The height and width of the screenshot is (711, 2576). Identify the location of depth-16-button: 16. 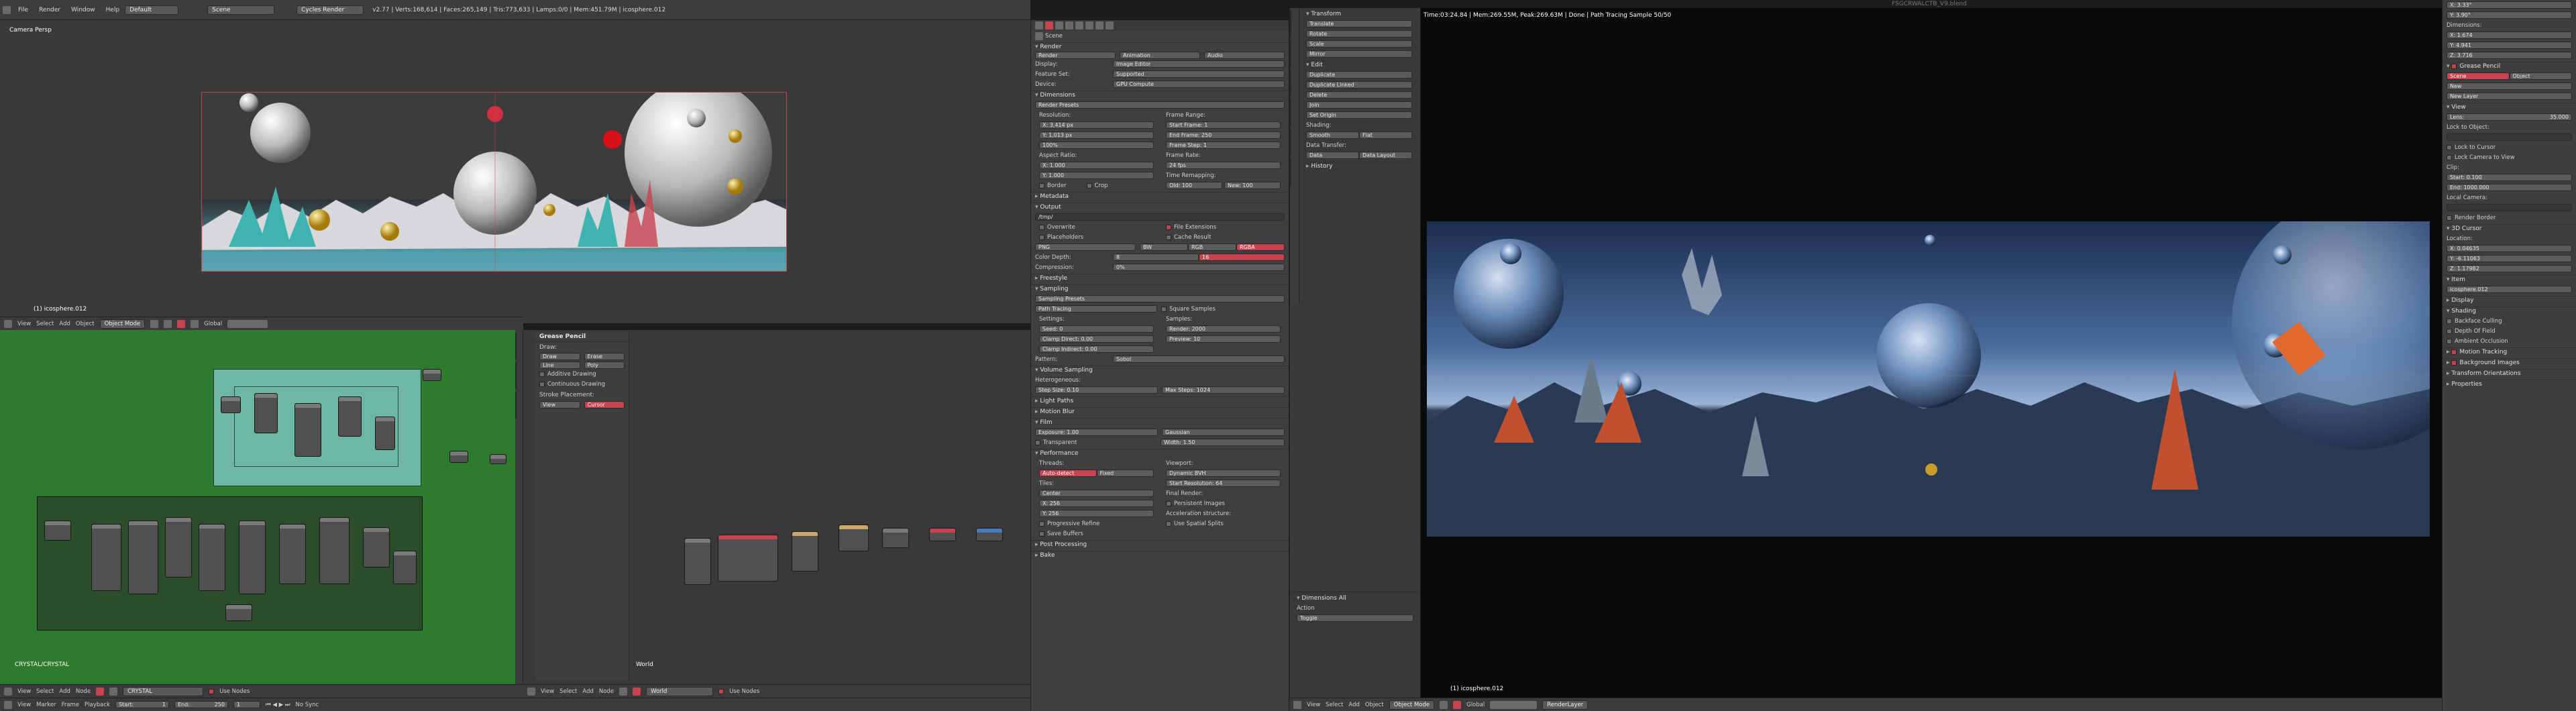
(1242, 257).